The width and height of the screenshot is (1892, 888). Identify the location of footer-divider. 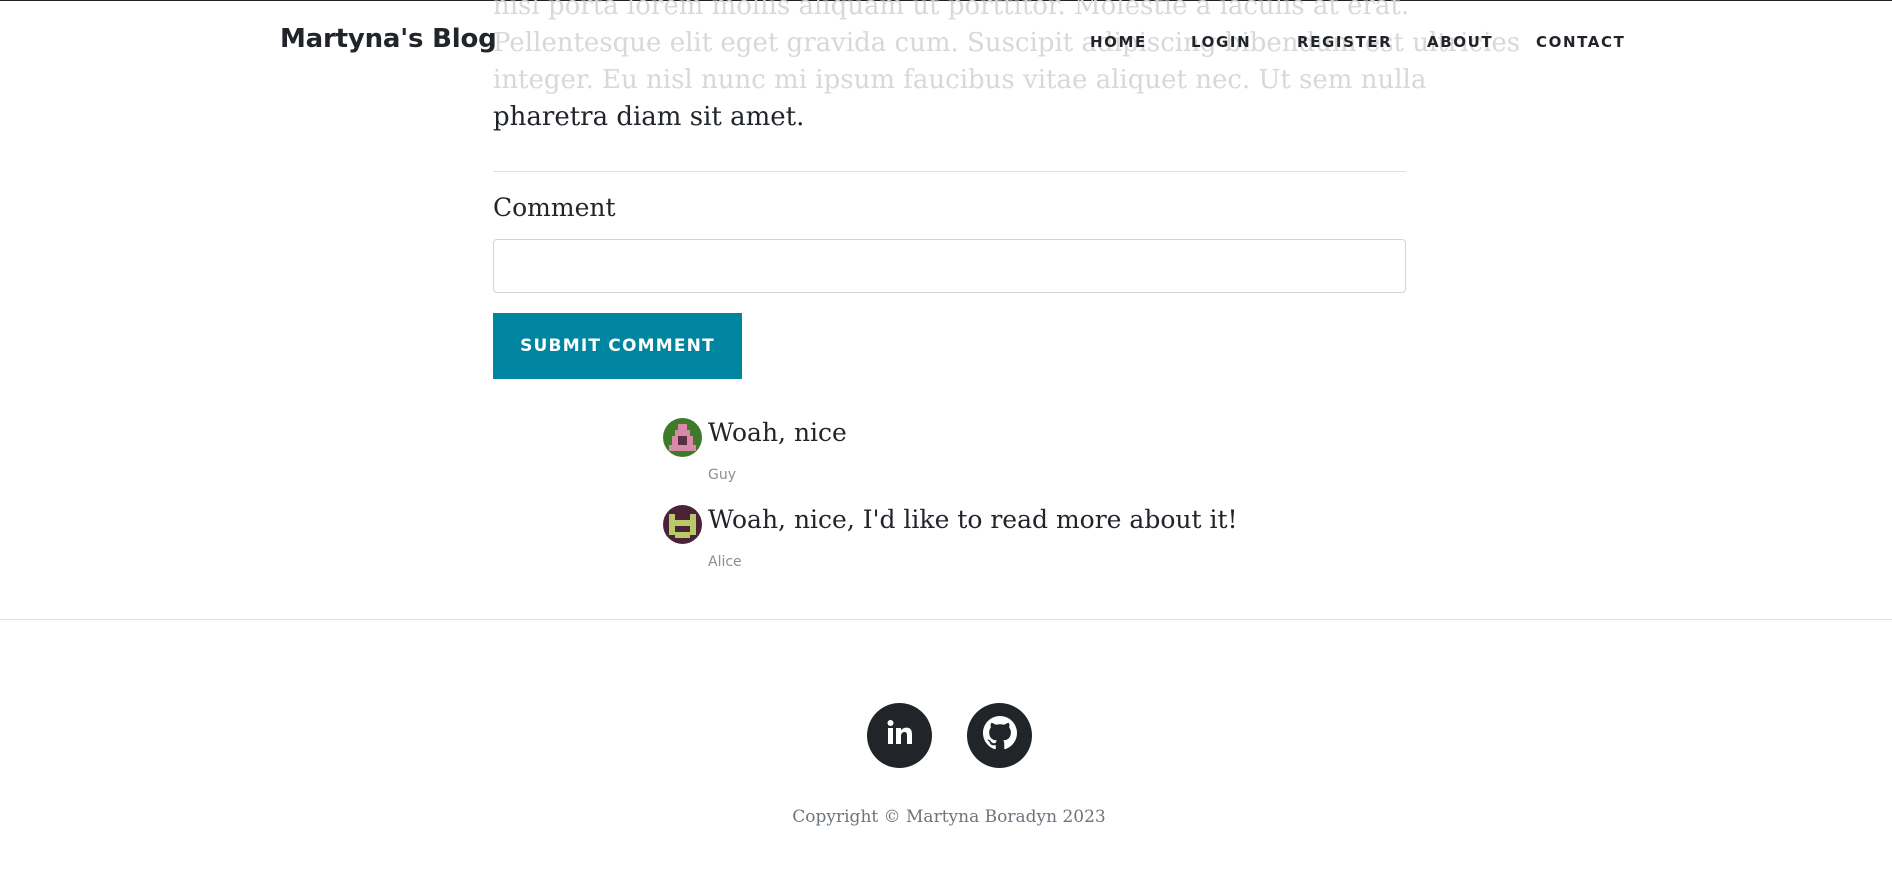
(946, 619).